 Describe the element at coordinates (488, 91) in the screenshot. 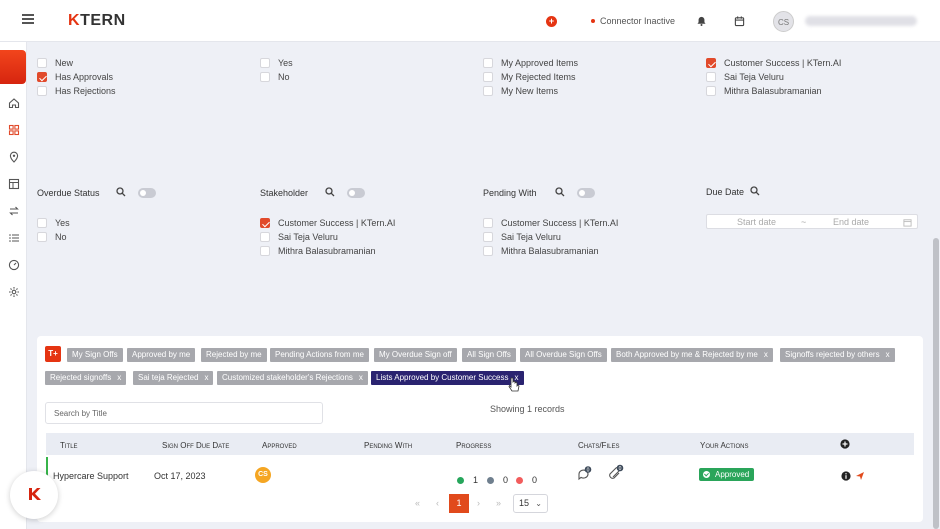

I see `checkbox-my-new` at that location.